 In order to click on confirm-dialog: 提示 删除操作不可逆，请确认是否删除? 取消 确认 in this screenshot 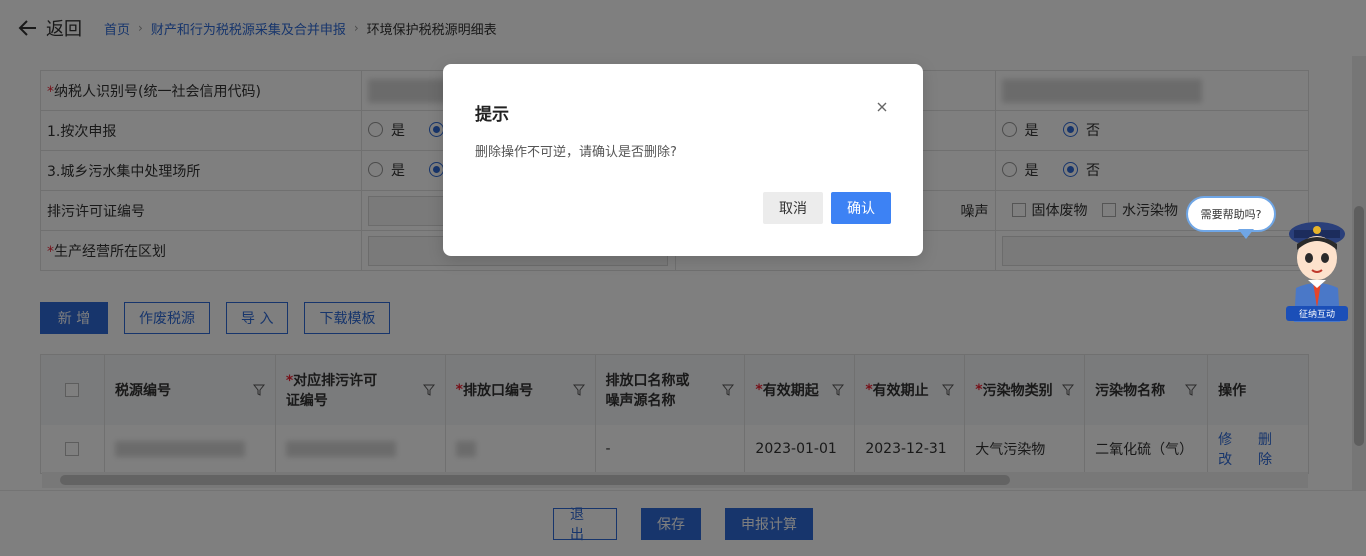, I will do `click(683, 160)`.